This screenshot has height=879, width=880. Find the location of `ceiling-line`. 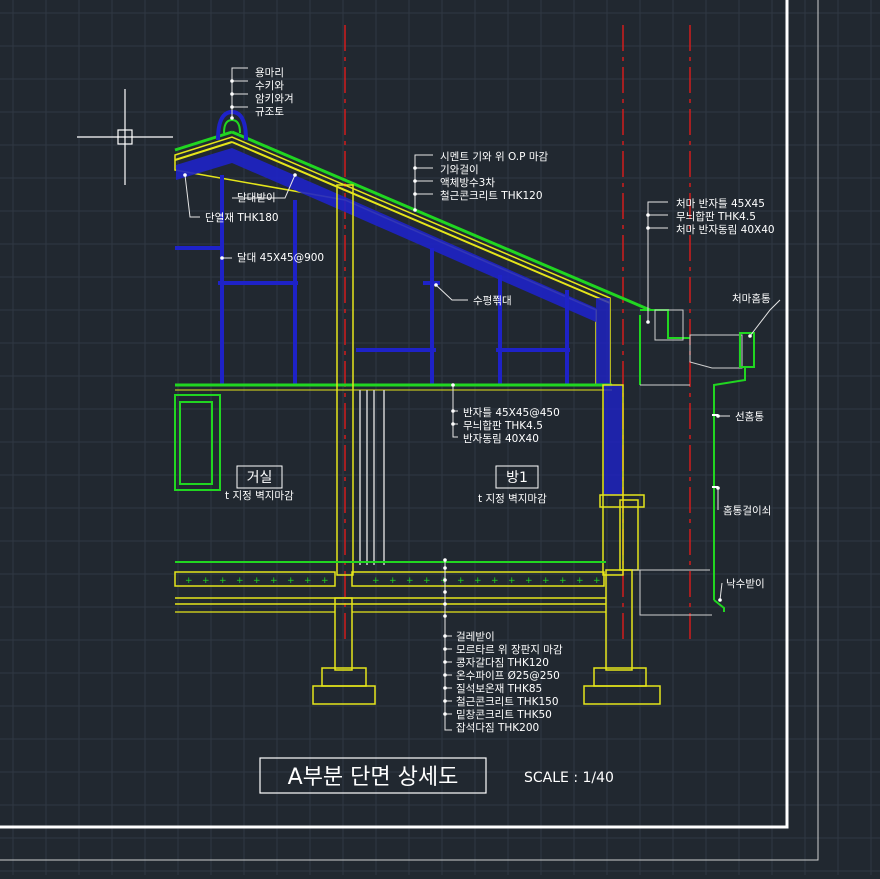

ceiling-line is located at coordinates (393, 387).